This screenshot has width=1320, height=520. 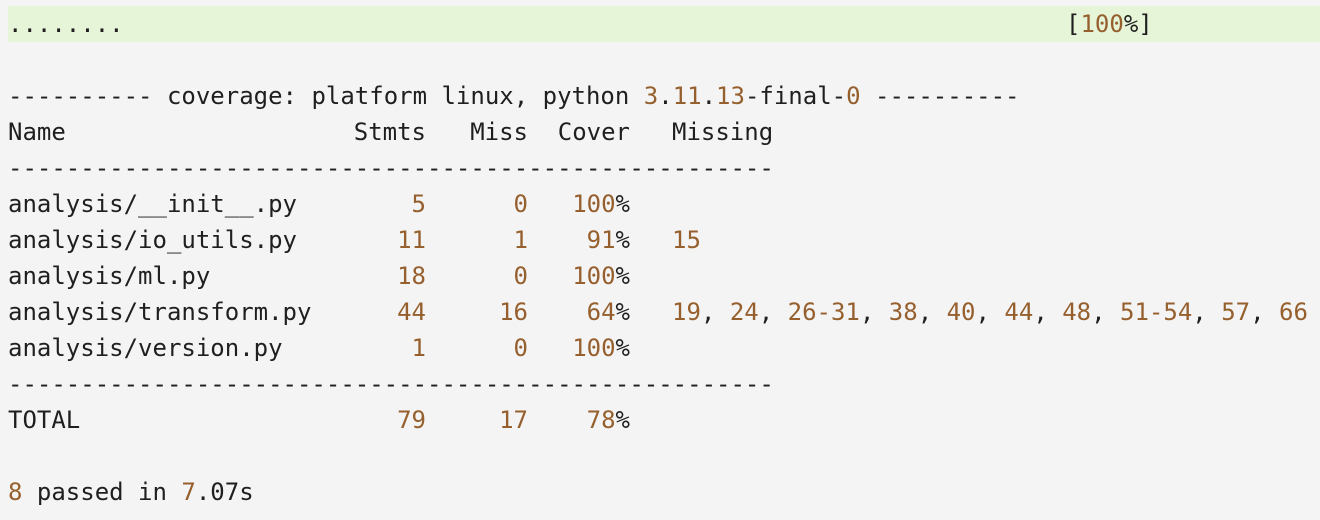 I want to click on col-header-missing: Missing, so click(x=723, y=132).